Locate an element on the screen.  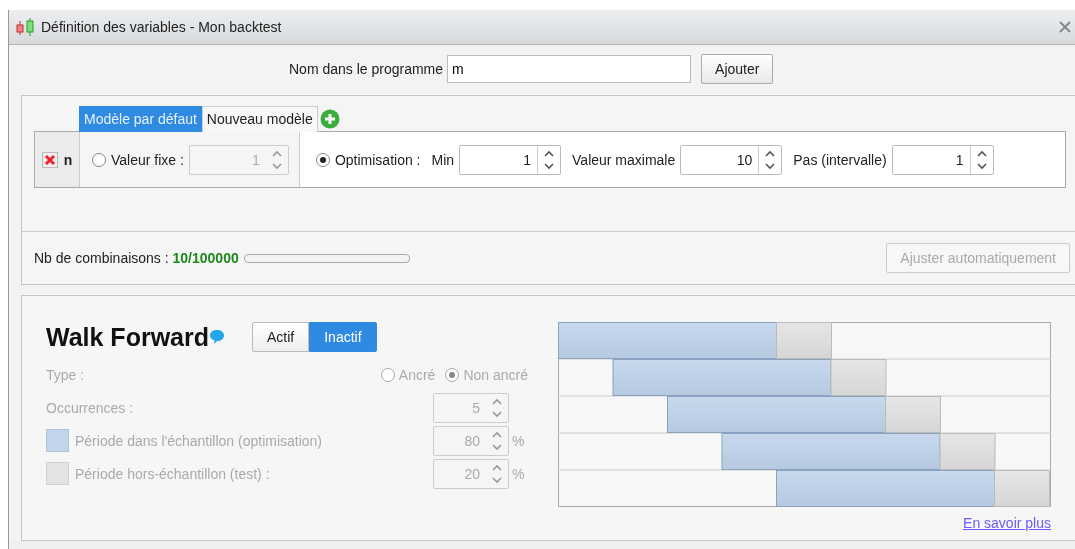
field-label: Valeur maximale is located at coordinates (624, 159).